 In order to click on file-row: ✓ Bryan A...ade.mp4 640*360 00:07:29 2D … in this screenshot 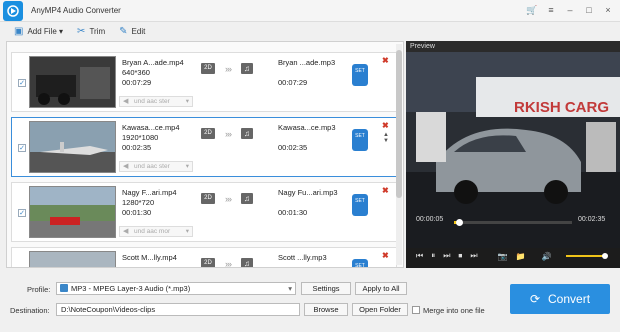, I will do `click(204, 82)`.